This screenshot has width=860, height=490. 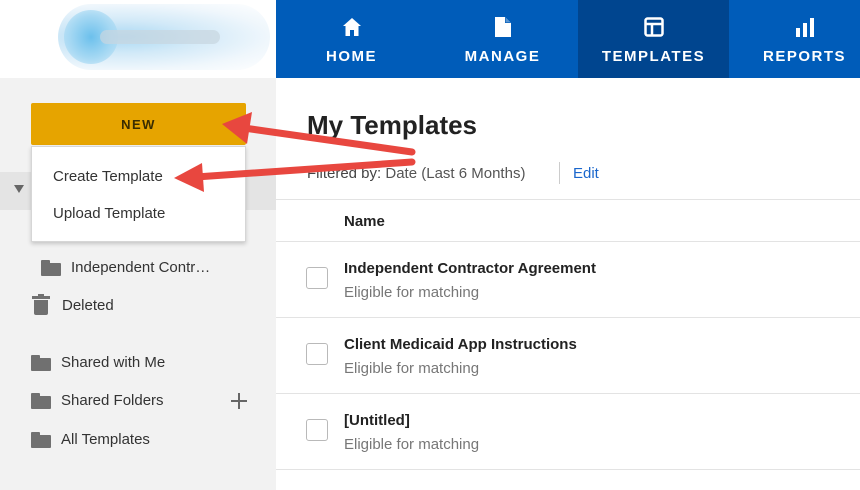 I want to click on page-title: My Templates, so click(x=392, y=125).